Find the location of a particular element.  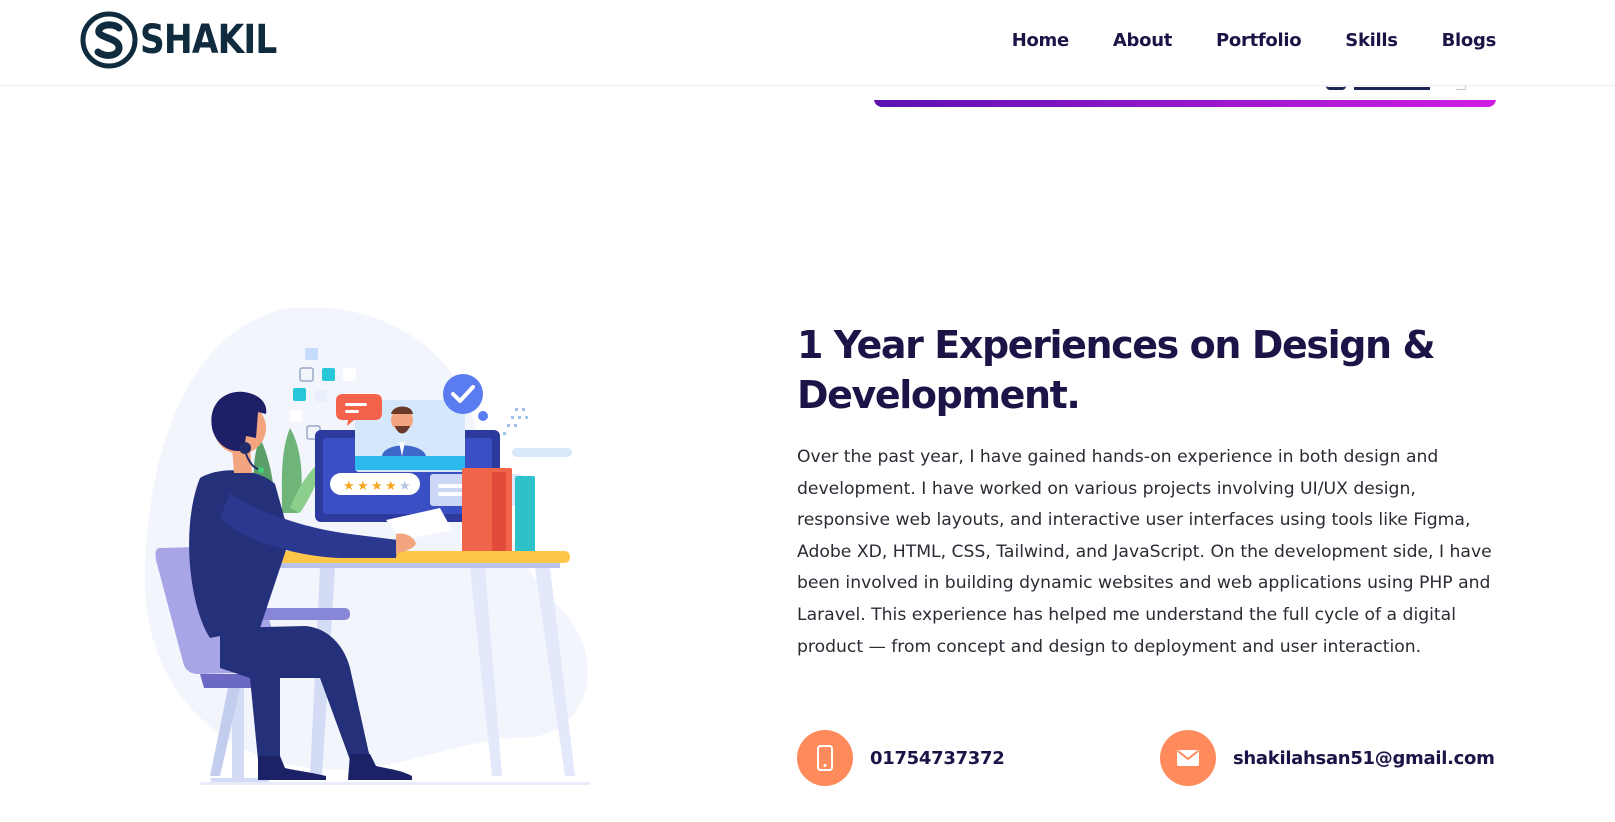

email-address: shakilahsan51@gmail.com is located at coordinates (1364, 758).